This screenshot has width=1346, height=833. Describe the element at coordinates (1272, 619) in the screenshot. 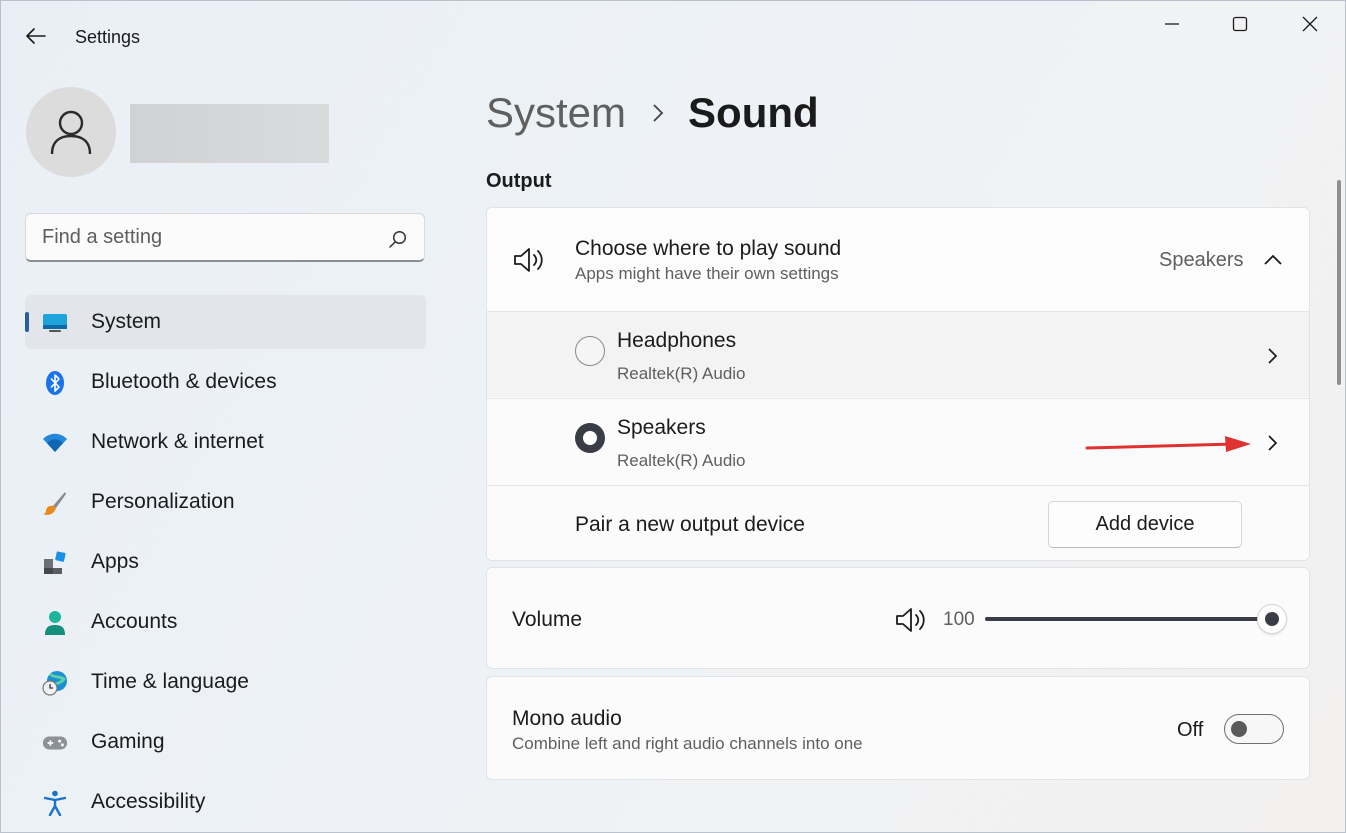

I see `volume-slider-thumb` at that location.